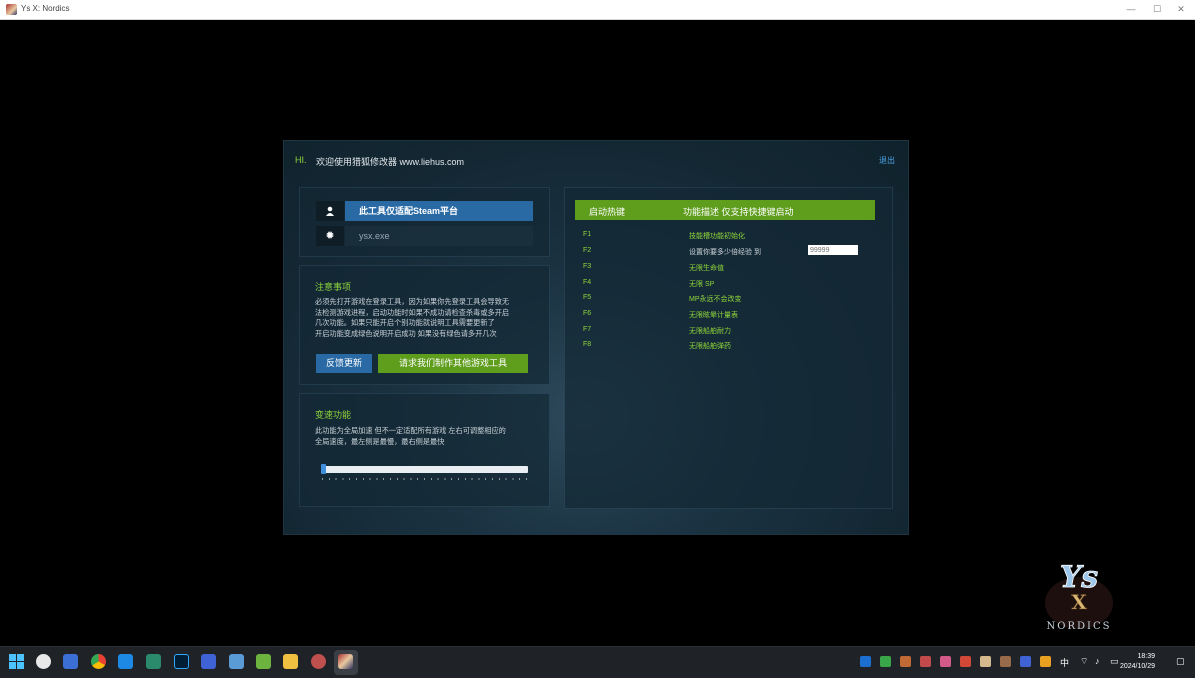 Image resolution: width=1195 pixels, height=678 pixels. What do you see at coordinates (345, 661) in the screenshot?
I see `game-app-icon` at bounding box center [345, 661].